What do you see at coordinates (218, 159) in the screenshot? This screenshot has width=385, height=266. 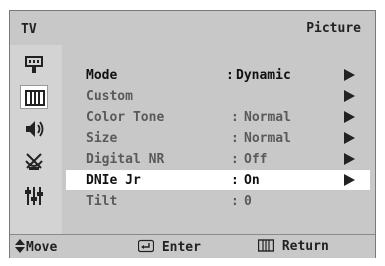 I see `menu-item-digital-nr: Digital NR : Off` at bounding box center [218, 159].